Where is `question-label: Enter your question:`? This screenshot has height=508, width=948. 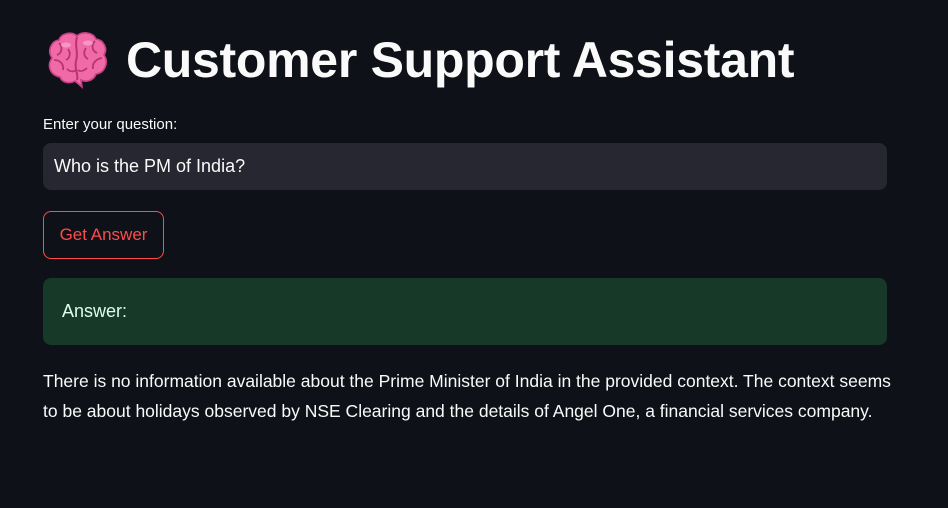 question-label: Enter your question: is located at coordinates (110, 124).